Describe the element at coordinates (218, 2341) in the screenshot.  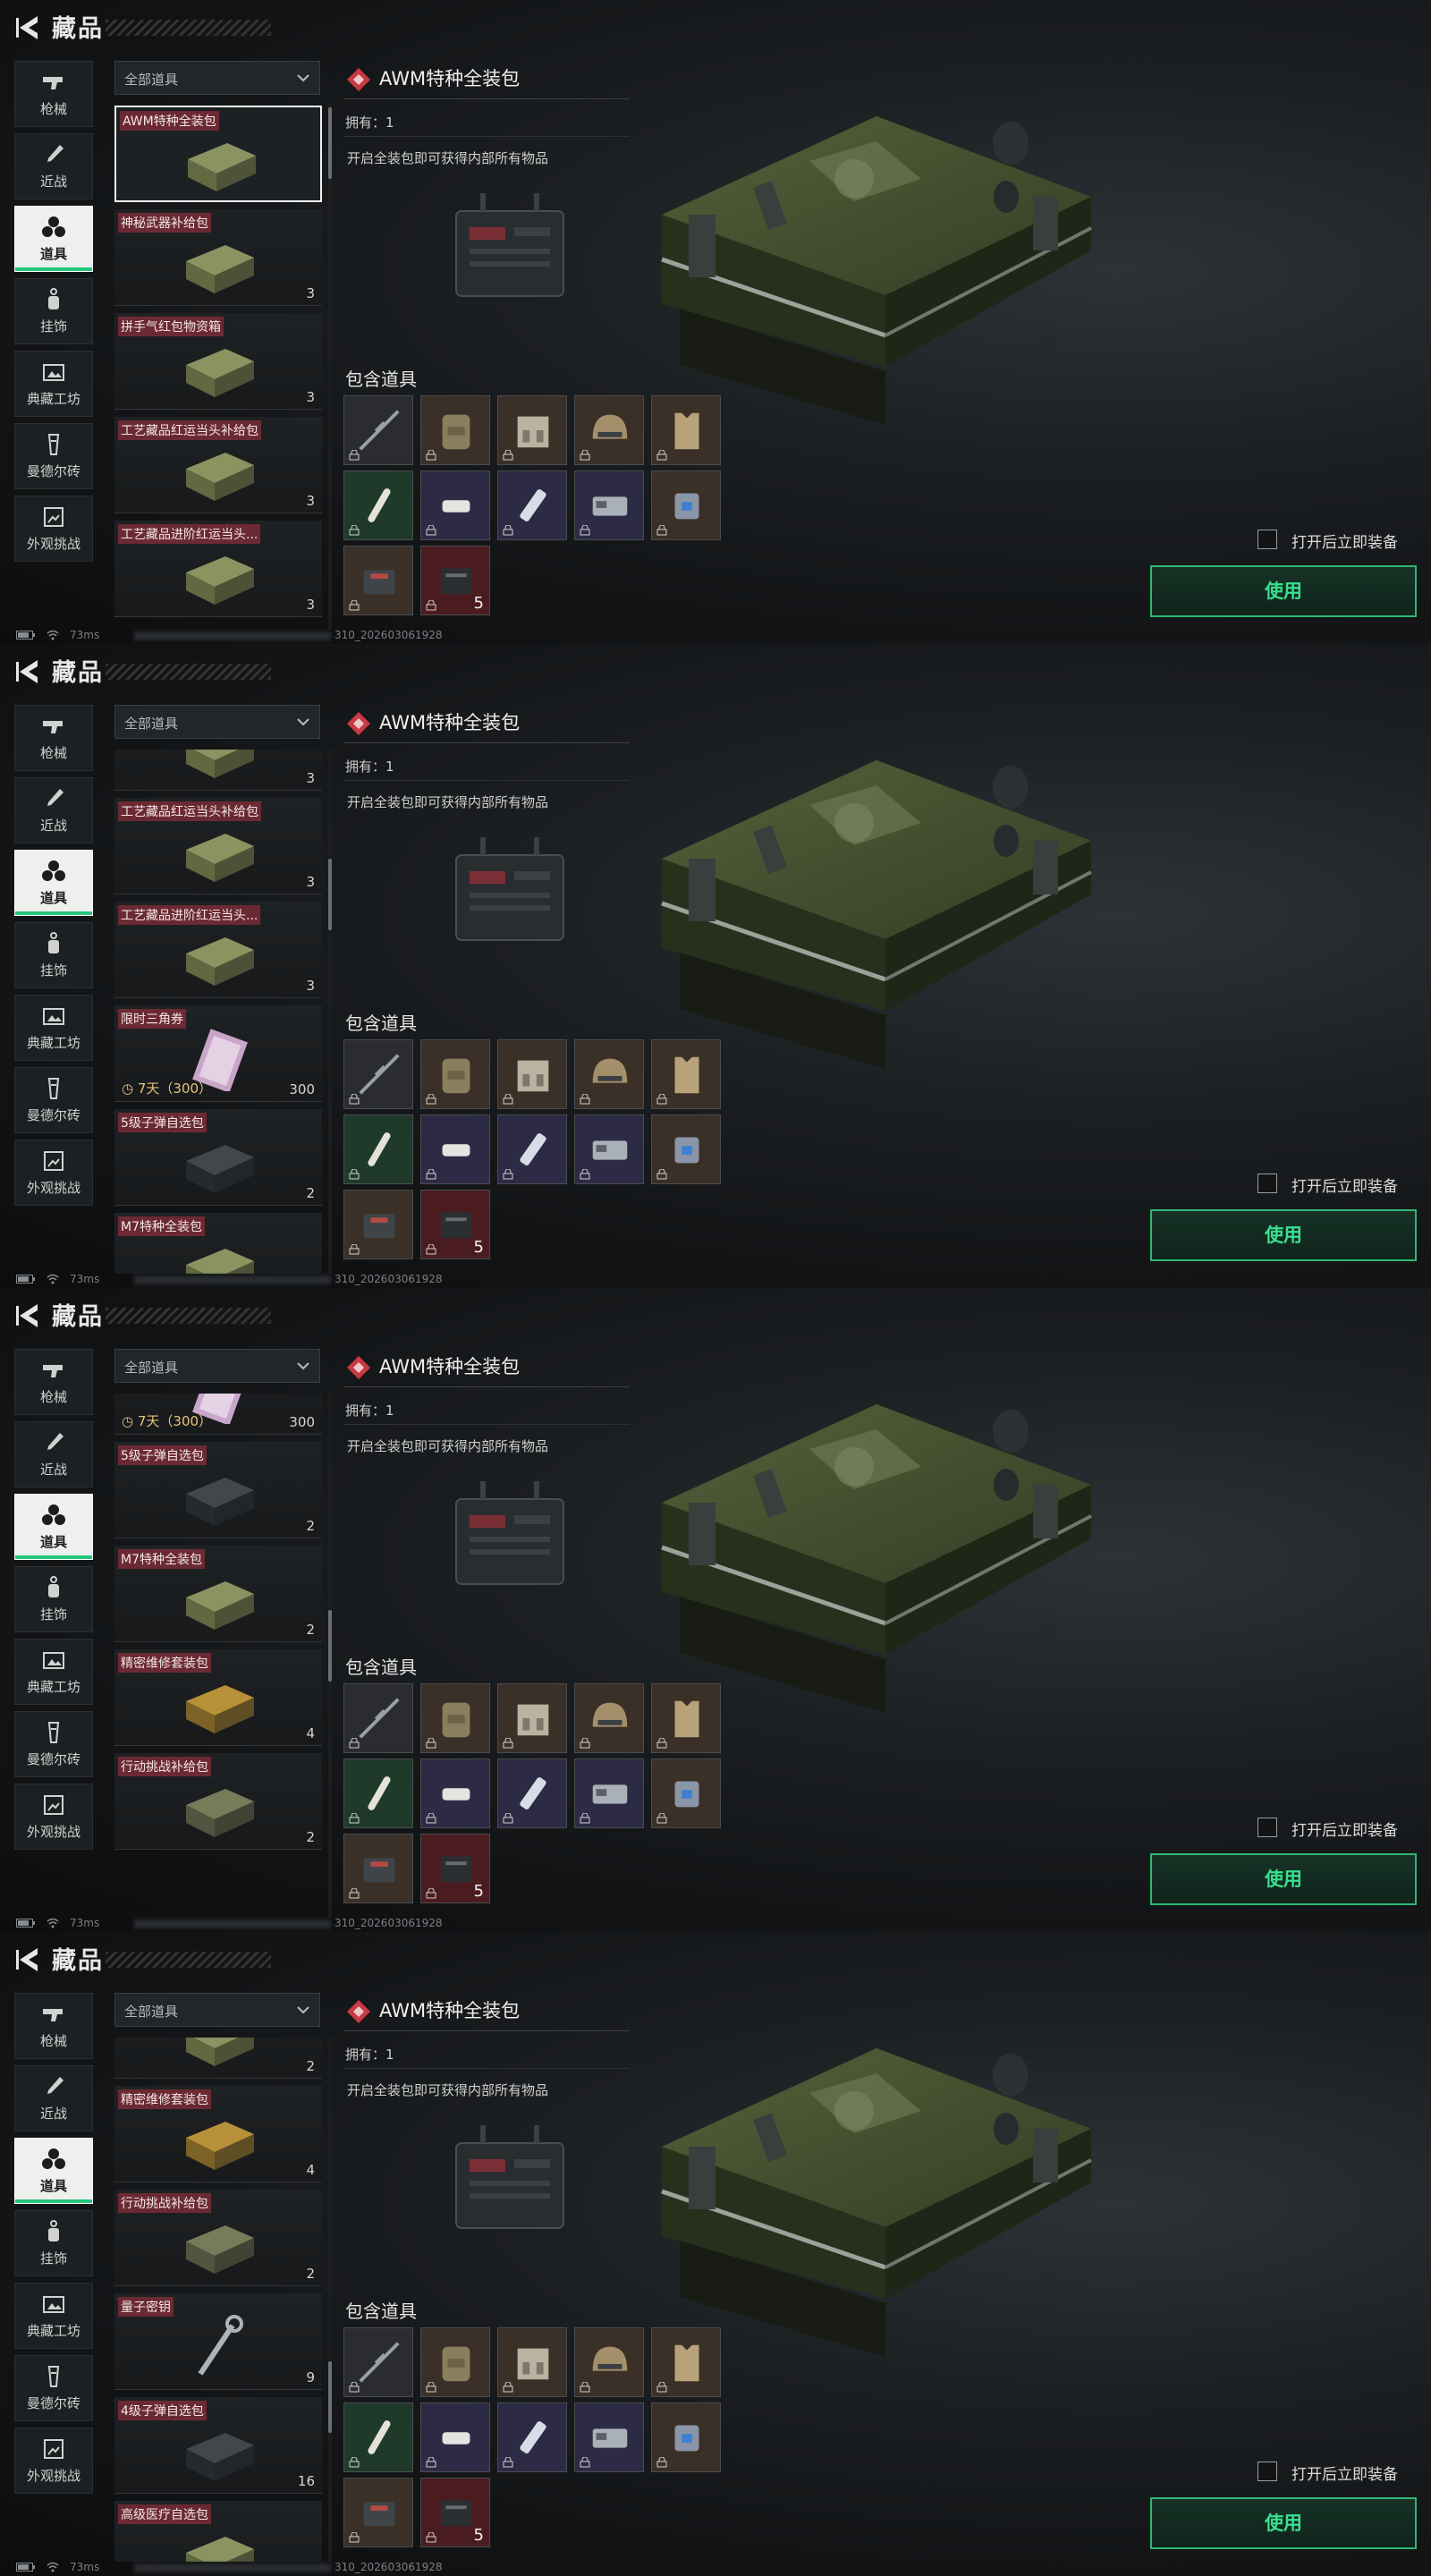
I see `list-item: 量子密钥 9` at that location.